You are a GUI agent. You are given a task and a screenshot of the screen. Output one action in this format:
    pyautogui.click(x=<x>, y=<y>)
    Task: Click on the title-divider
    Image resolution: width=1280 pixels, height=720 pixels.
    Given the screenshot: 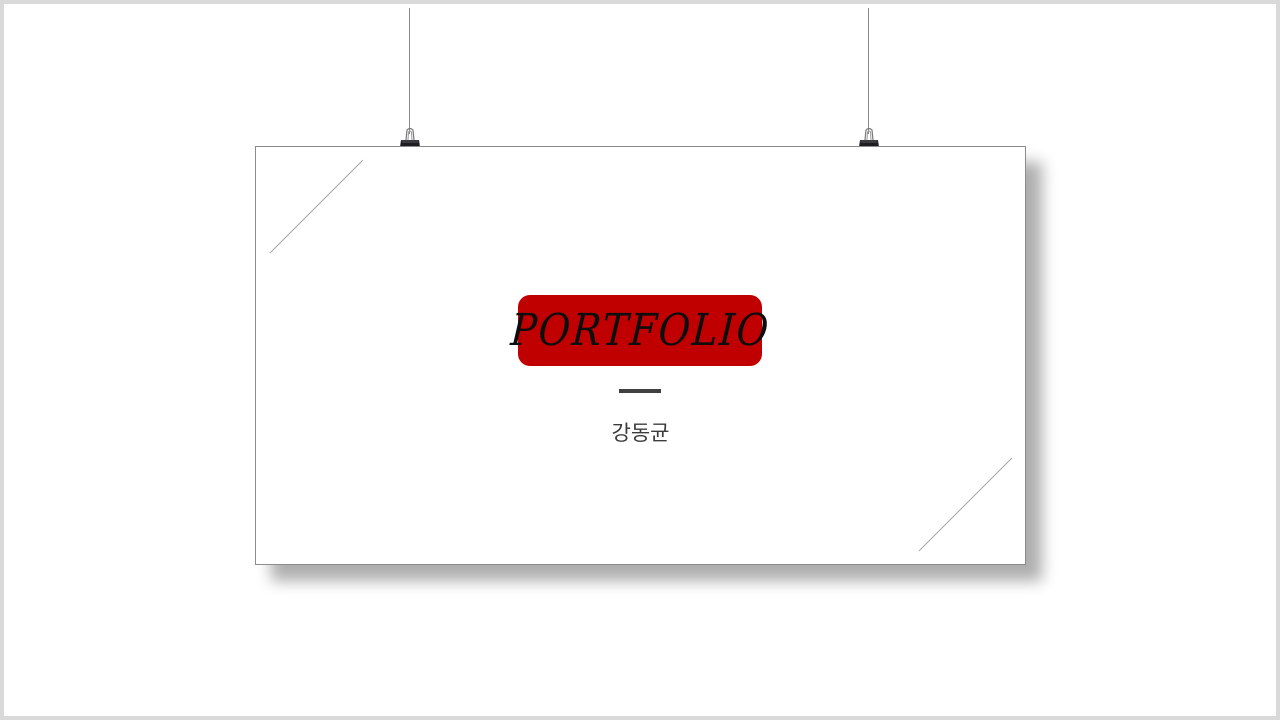 What is the action you would take?
    pyautogui.click(x=640, y=391)
    